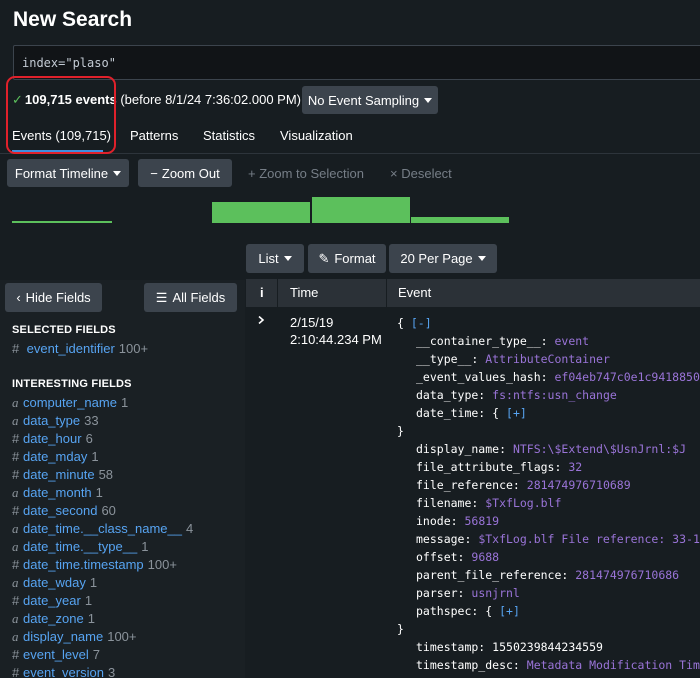  What do you see at coordinates (471, 665) in the screenshot?
I see `event-key: timestamp_desc:` at bounding box center [471, 665].